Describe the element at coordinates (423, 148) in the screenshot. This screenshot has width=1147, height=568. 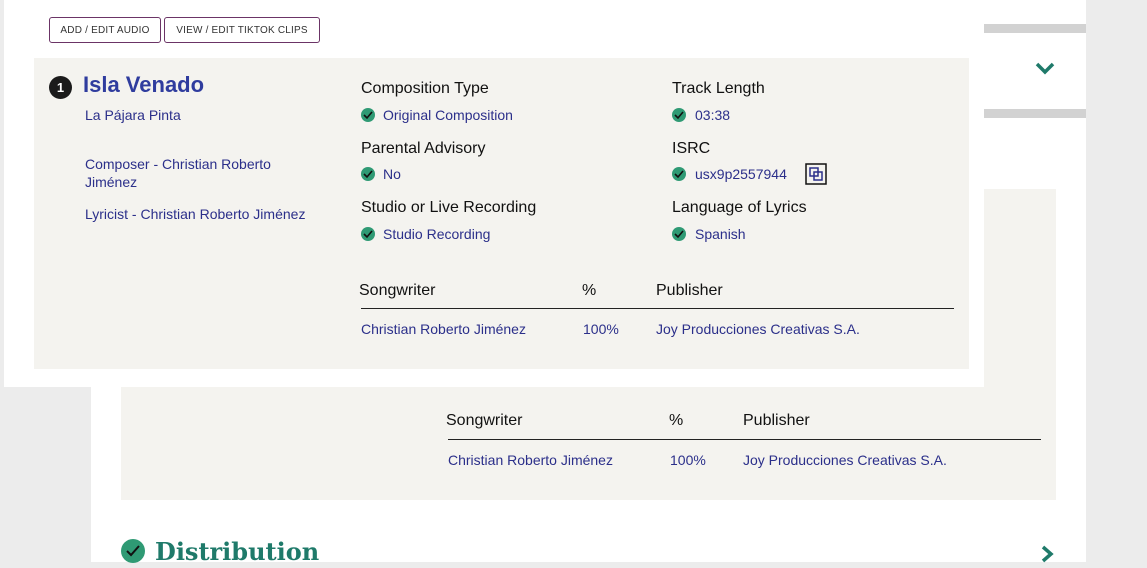
I see `parental-advisory-label: Parental Advisory` at that location.